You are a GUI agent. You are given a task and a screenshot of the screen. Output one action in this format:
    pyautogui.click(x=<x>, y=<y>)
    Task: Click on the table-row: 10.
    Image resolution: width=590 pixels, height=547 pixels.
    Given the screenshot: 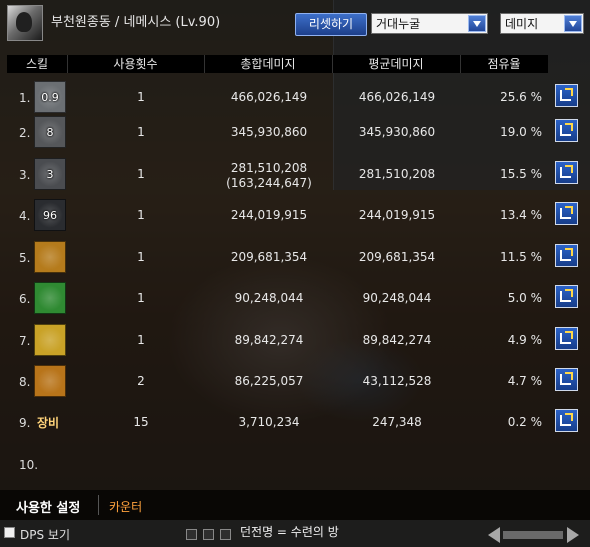 What is the action you would take?
    pyautogui.click(x=295, y=465)
    